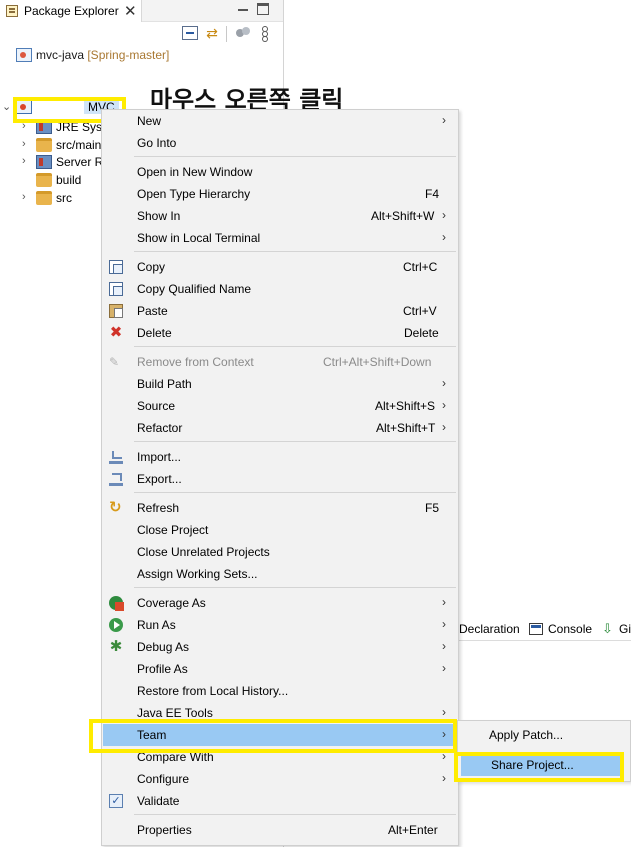  I want to click on package-explorer-tab-label: Package Explorer, so click(71, 11).